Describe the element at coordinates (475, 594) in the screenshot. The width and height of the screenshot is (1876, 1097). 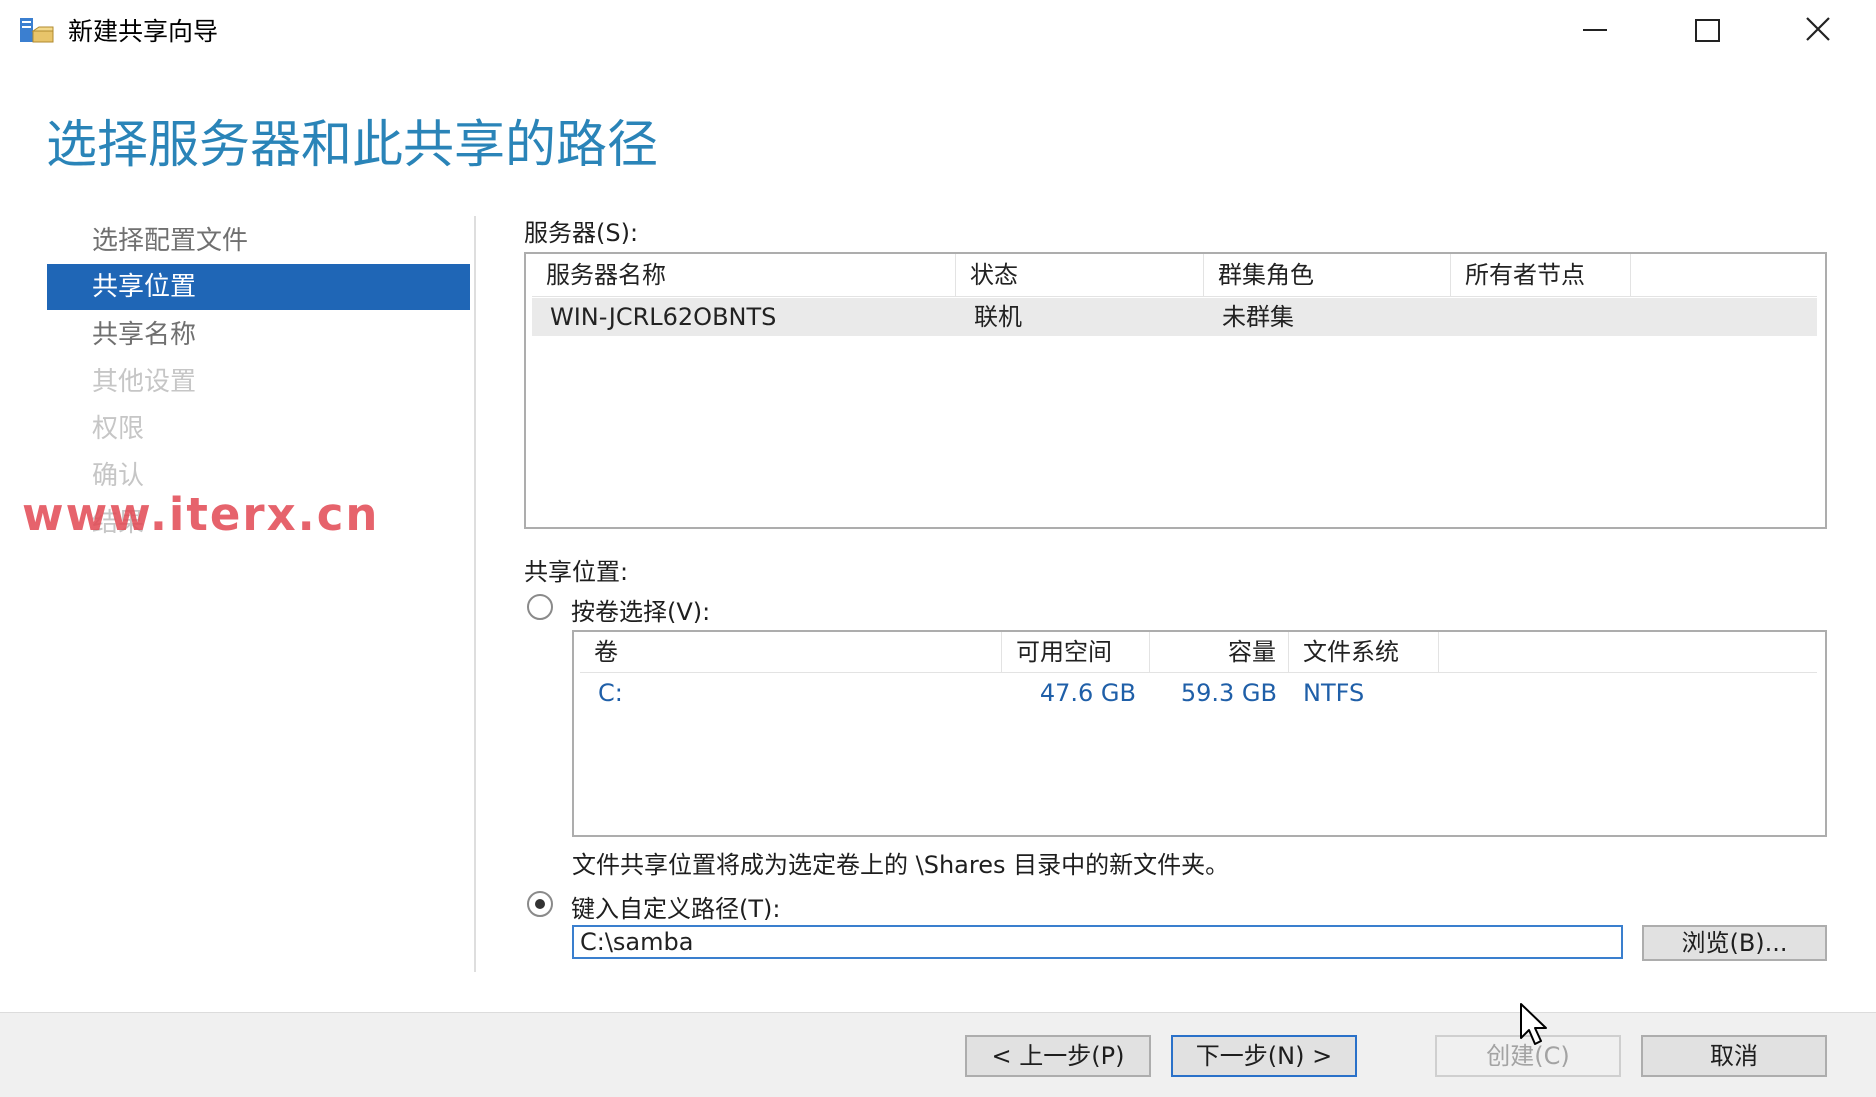
I see `nav-divider` at that location.